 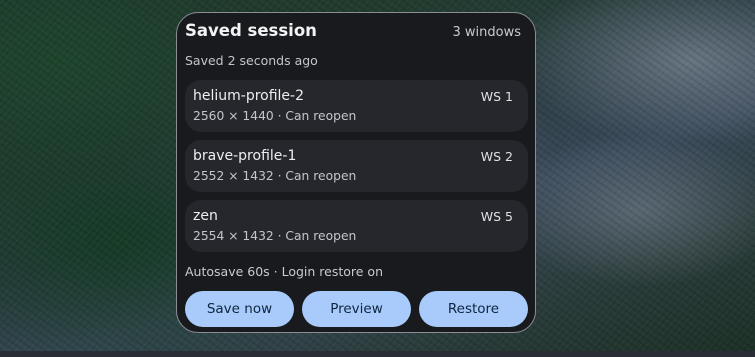 I want to click on window-count: 3 windows, so click(x=487, y=32).